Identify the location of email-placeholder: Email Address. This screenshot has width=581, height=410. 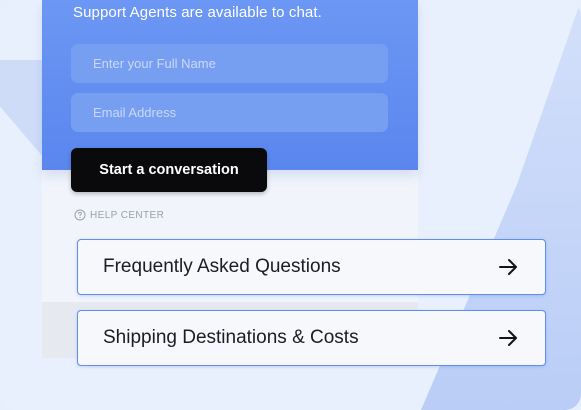
(135, 112).